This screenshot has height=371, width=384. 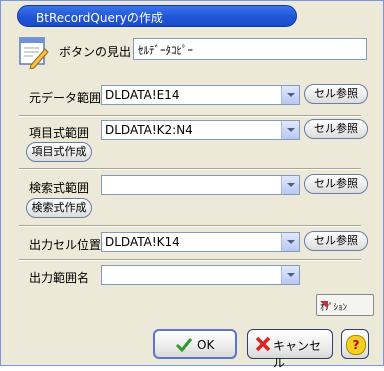 I want to click on create-search-expression-button: 検索式作成, so click(x=59, y=208).